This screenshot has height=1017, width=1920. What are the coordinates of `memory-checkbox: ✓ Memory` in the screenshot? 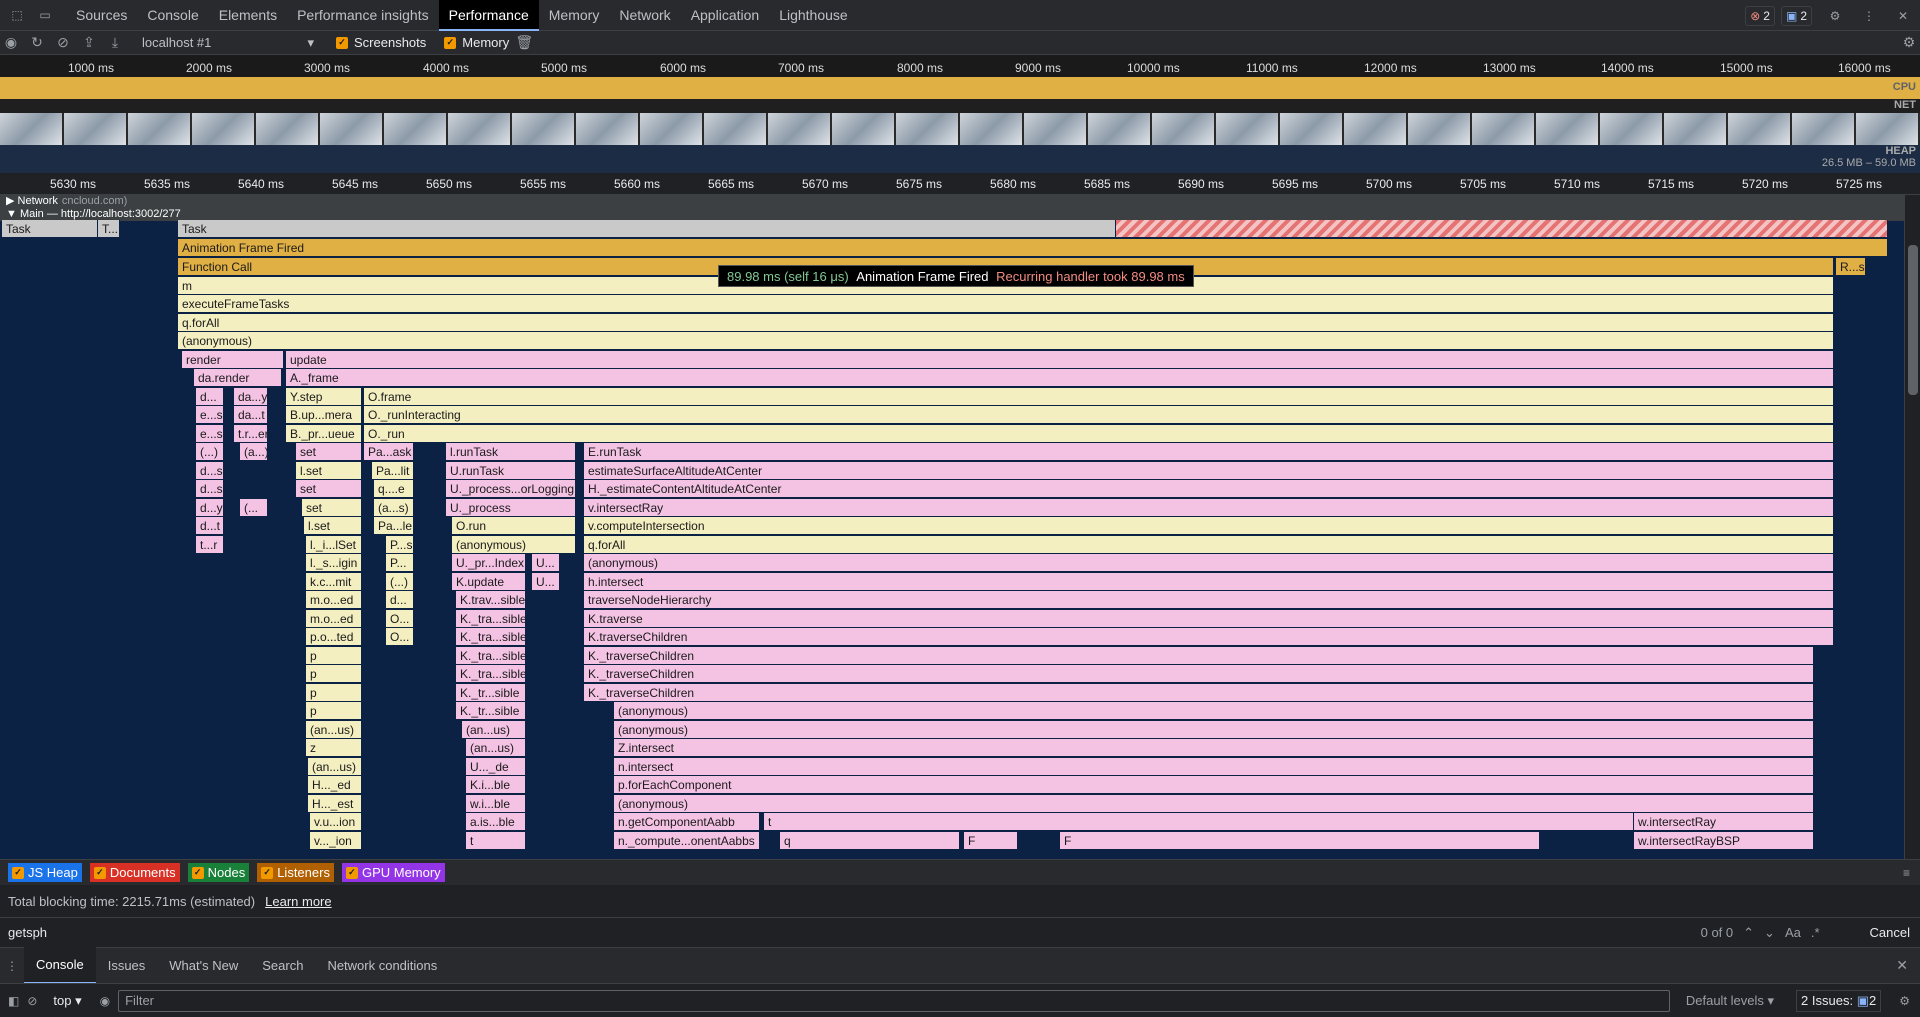 It's located at (476, 42).